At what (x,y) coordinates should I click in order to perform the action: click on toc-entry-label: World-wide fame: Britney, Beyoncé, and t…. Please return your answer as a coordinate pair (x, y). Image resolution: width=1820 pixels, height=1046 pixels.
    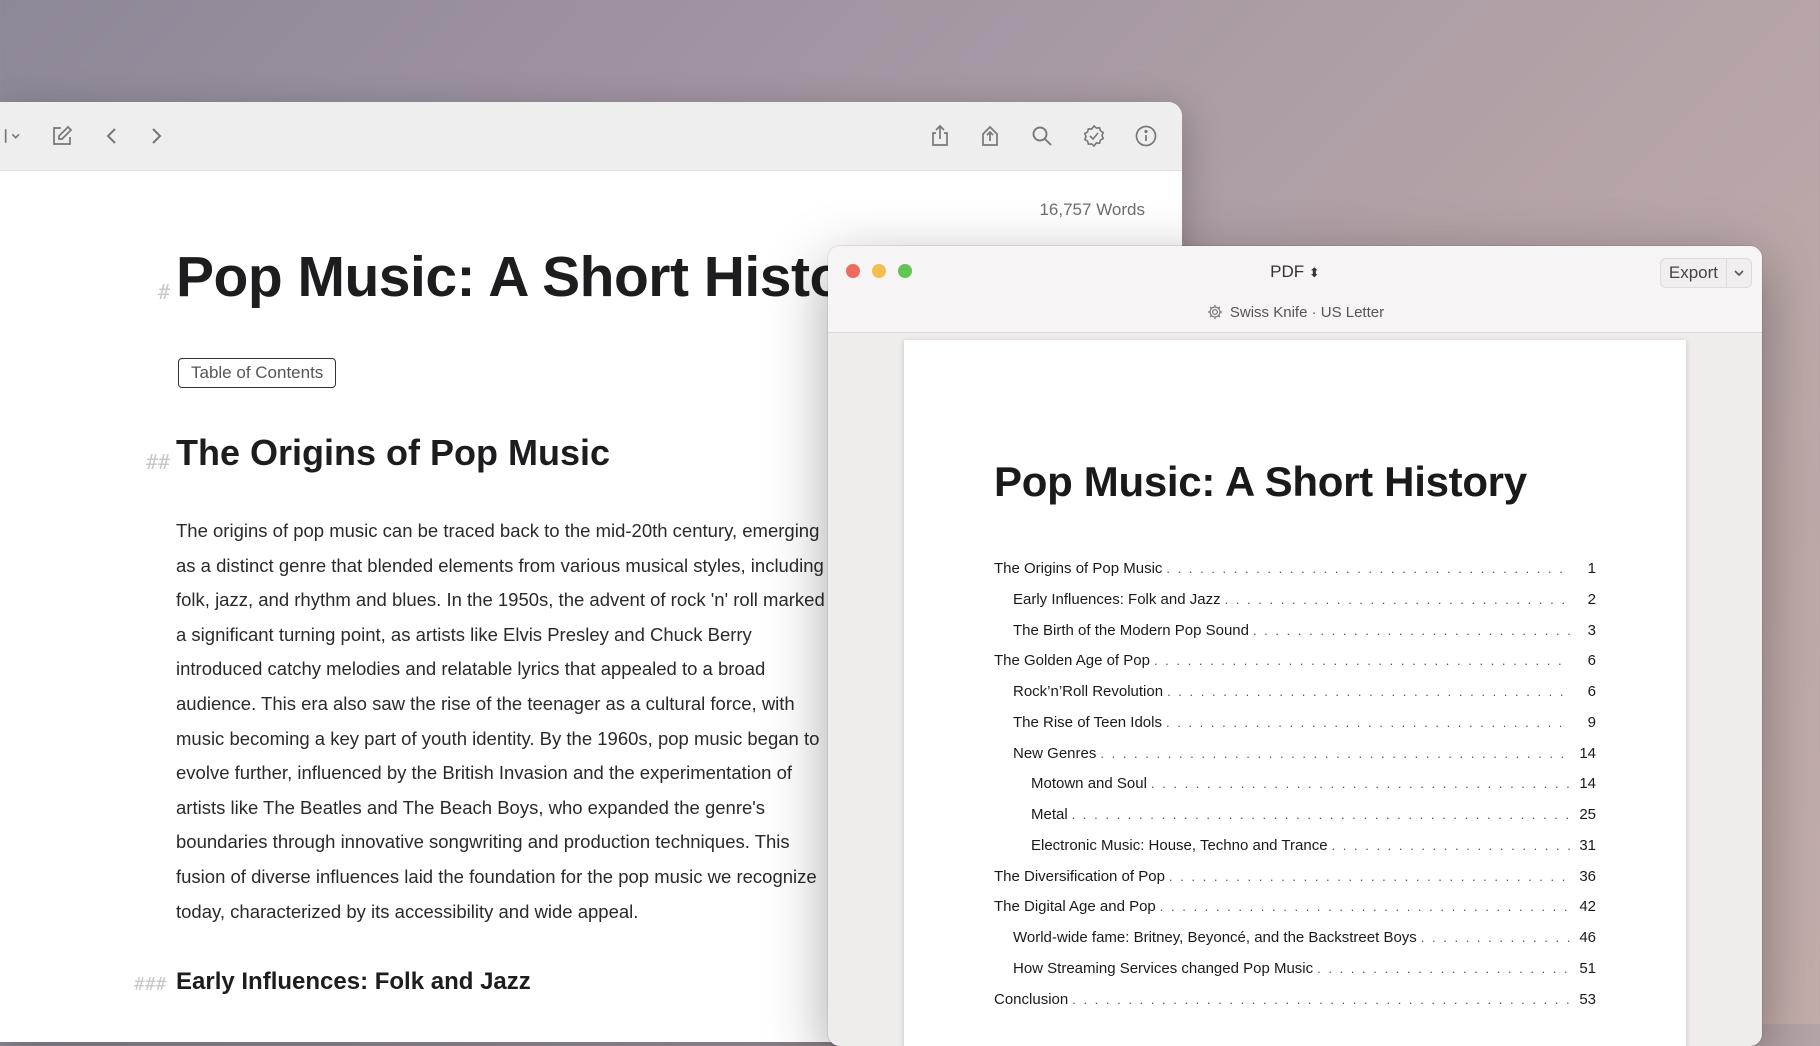
    Looking at the image, I should click on (1215, 937).